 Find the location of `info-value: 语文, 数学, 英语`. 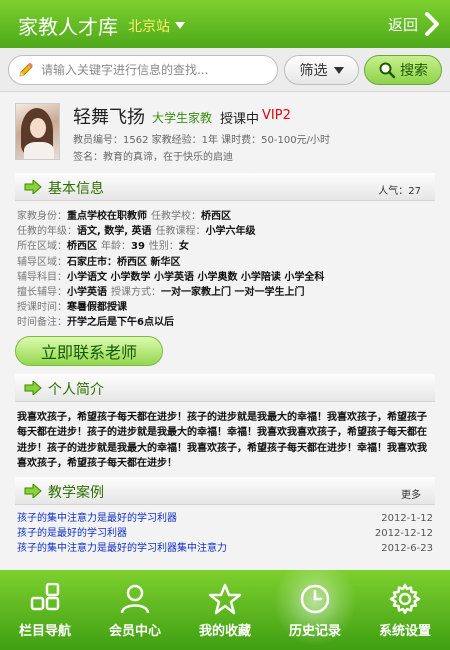

info-value: 语文, 数学, 英语 is located at coordinates (114, 232).